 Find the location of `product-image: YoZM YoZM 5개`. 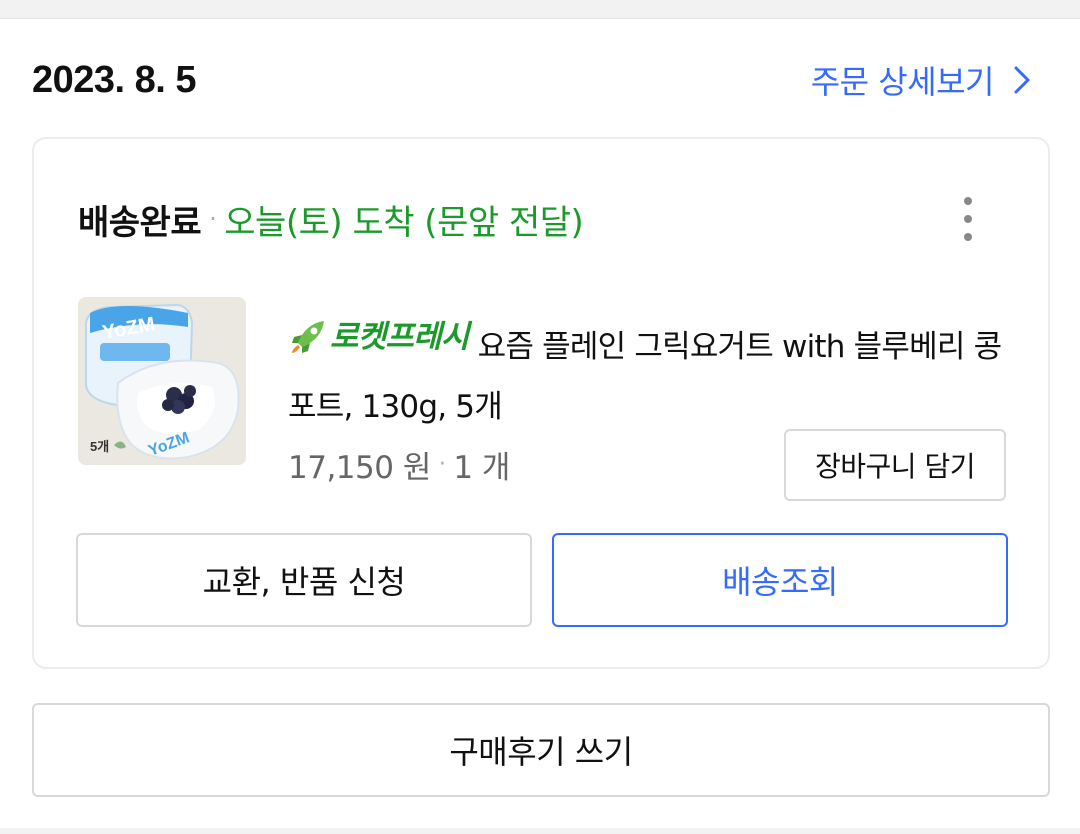

product-image: YoZM YoZM 5개 is located at coordinates (162, 381).